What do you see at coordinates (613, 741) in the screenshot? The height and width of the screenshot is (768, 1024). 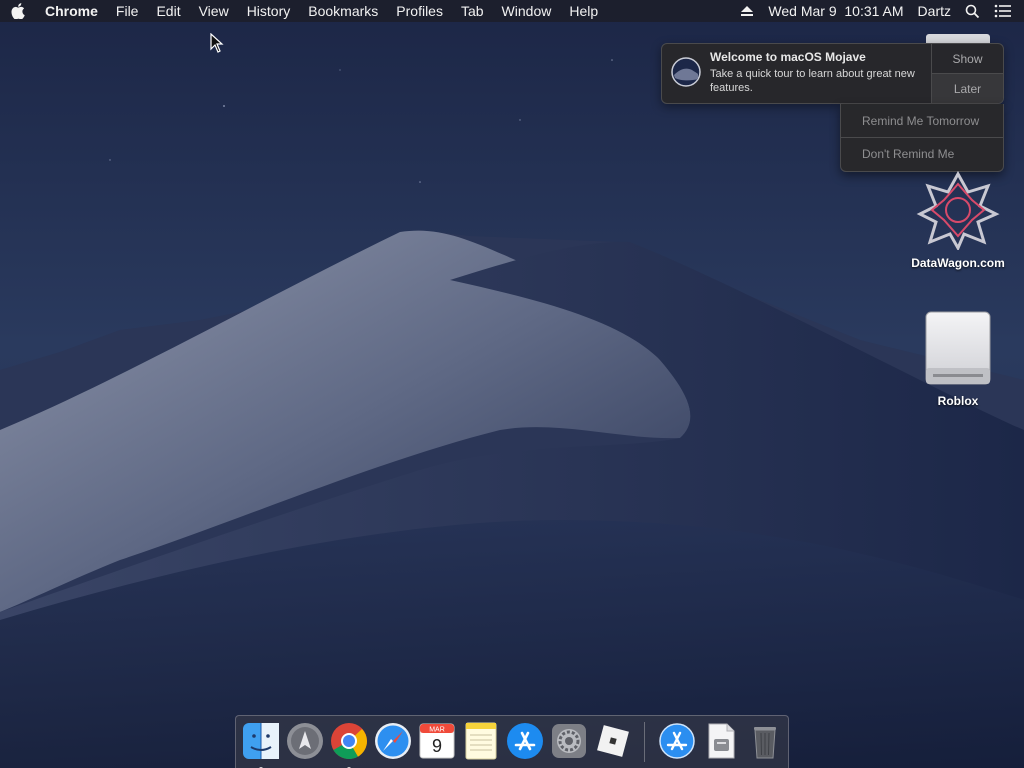 I see `roblox-icon` at bounding box center [613, 741].